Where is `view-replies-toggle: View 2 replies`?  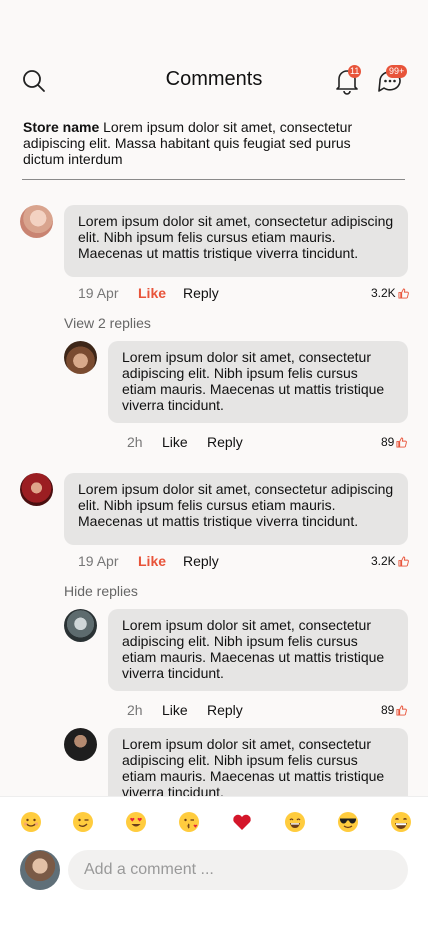 view-replies-toggle: View 2 replies is located at coordinates (107, 323).